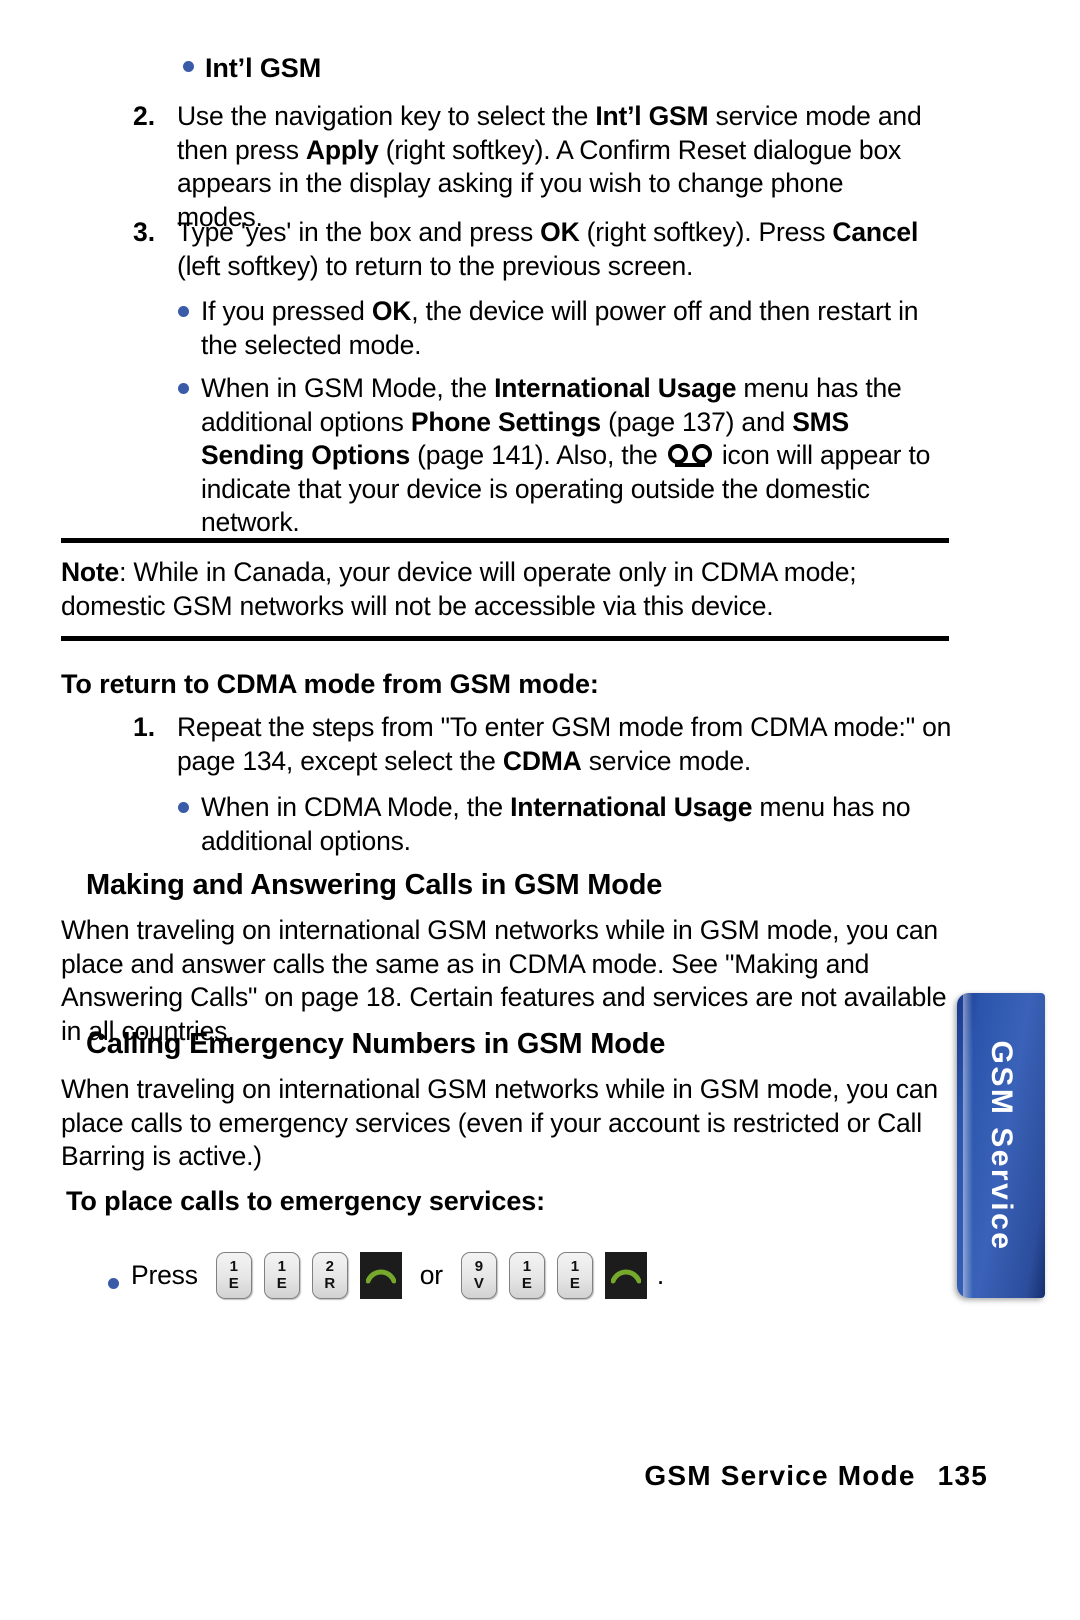  Describe the element at coordinates (90, 572) in the screenshot. I see `note-label: Note` at that location.